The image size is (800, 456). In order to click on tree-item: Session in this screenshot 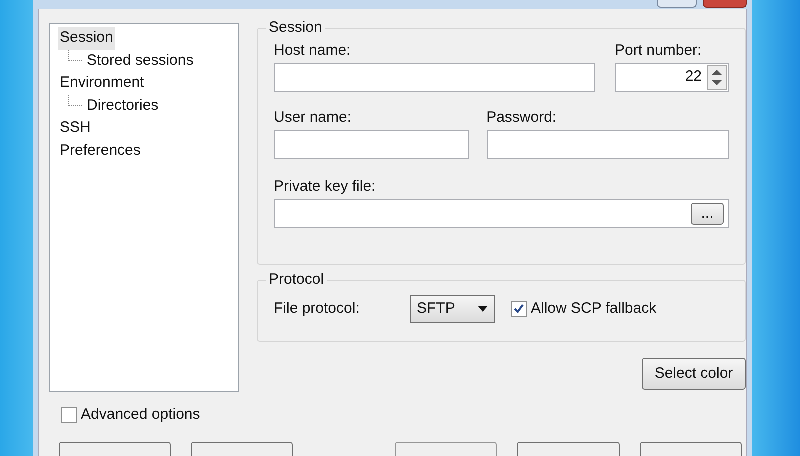, I will do `click(87, 38)`.